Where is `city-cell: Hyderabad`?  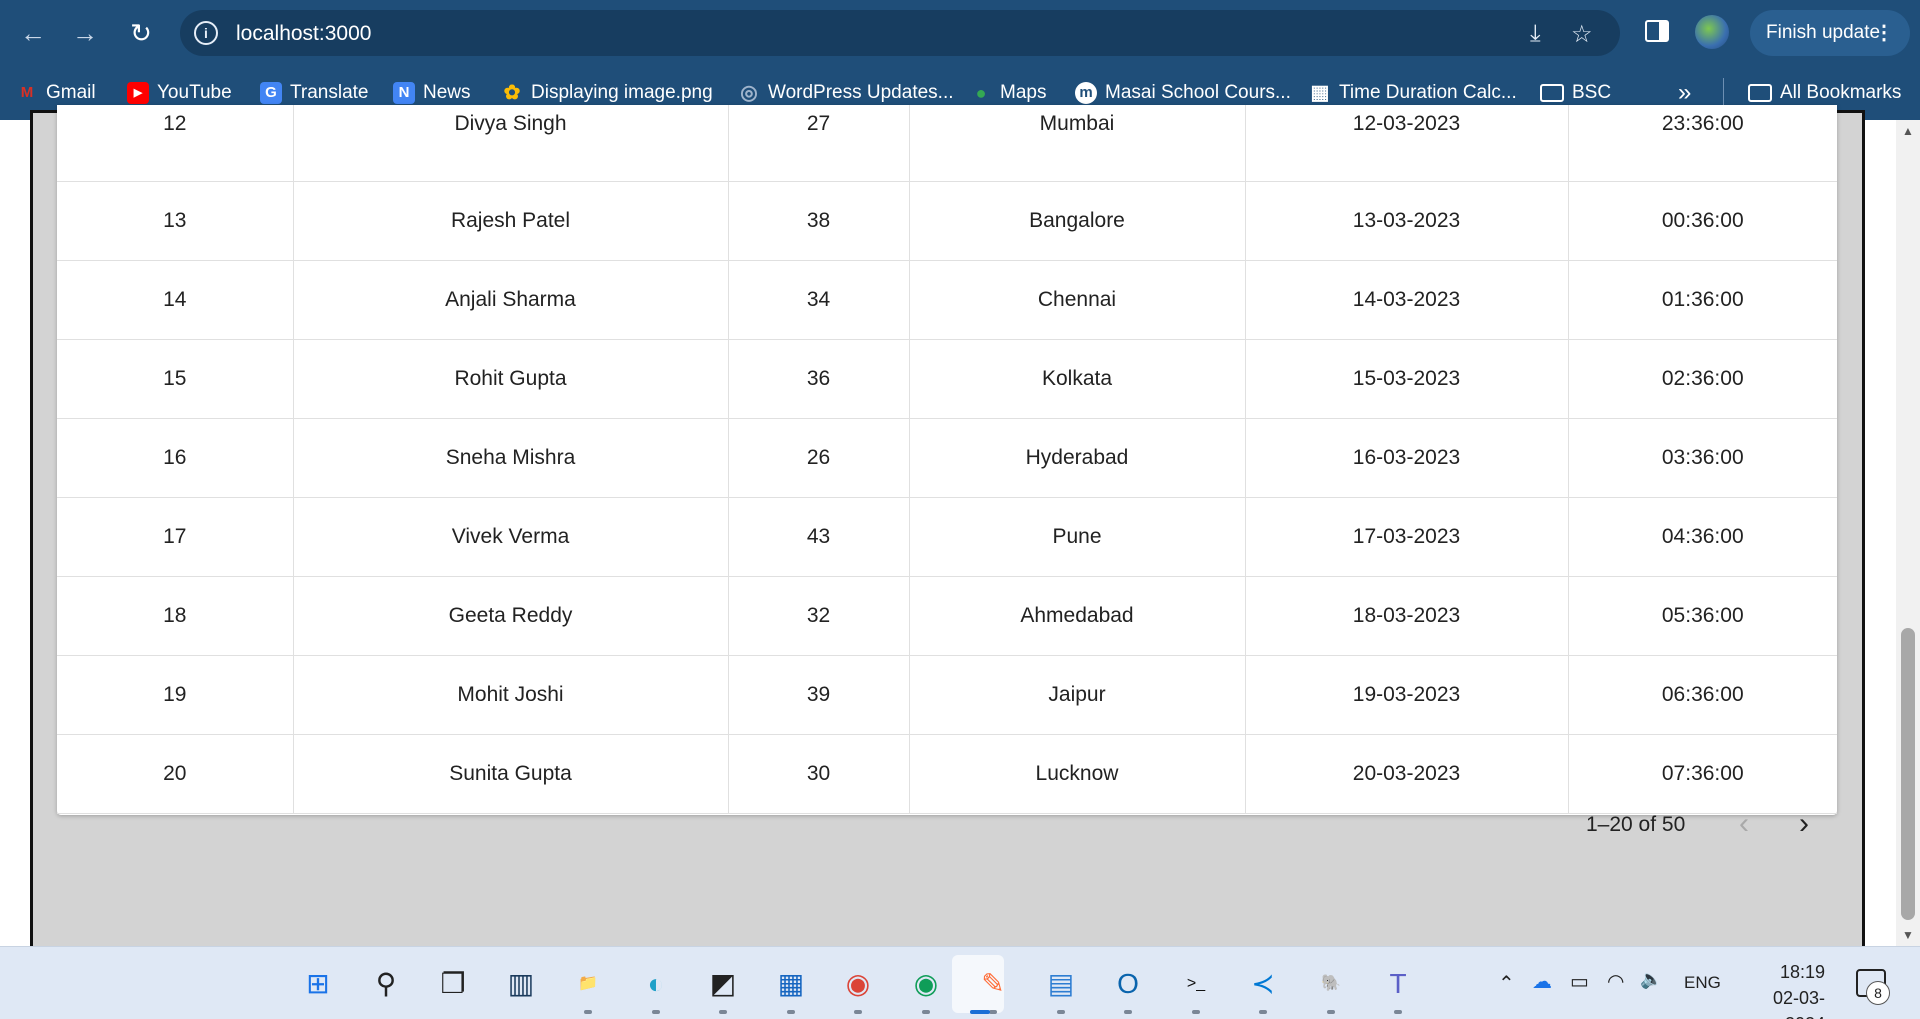 city-cell: Hyderabad is located at coordinates (1077, 458).